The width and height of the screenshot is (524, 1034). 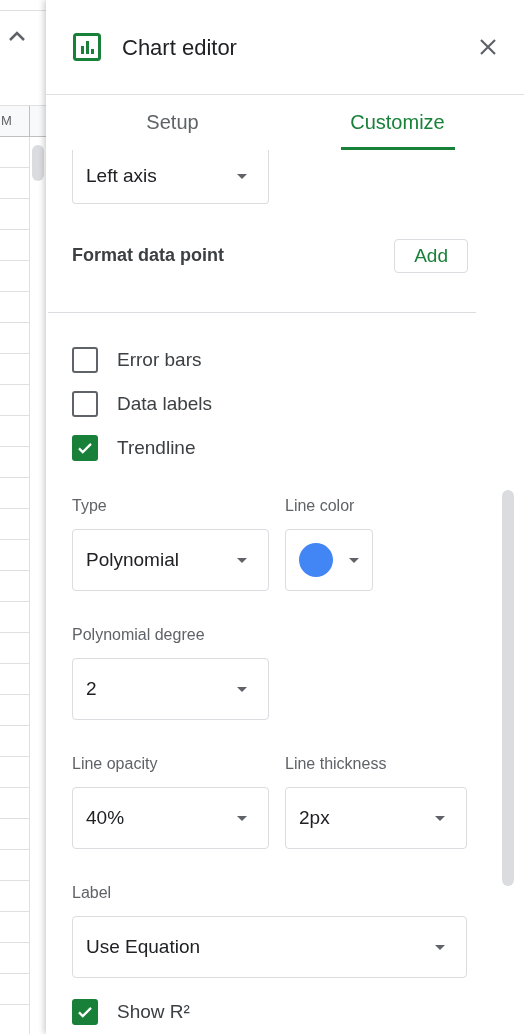 I want to click on dropdown: 40%, so click(x=170, y=818).